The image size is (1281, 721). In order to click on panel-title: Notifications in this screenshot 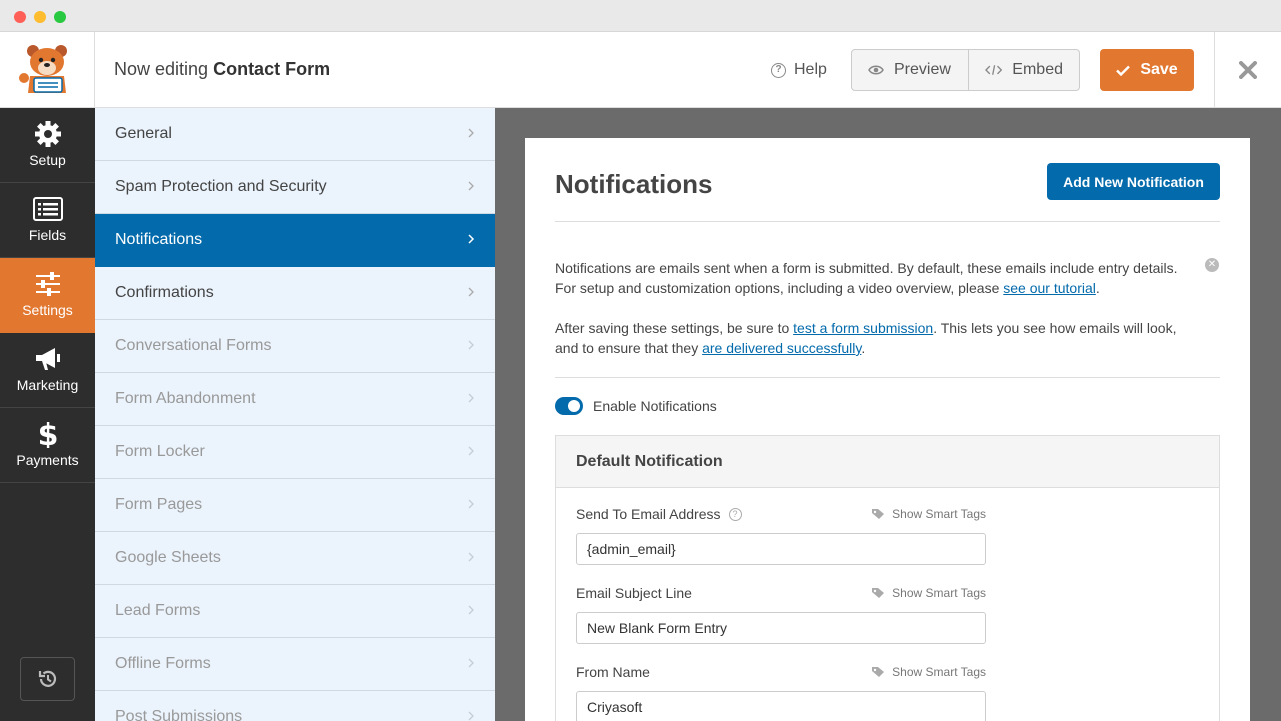, I will do `click(634, 184)`.